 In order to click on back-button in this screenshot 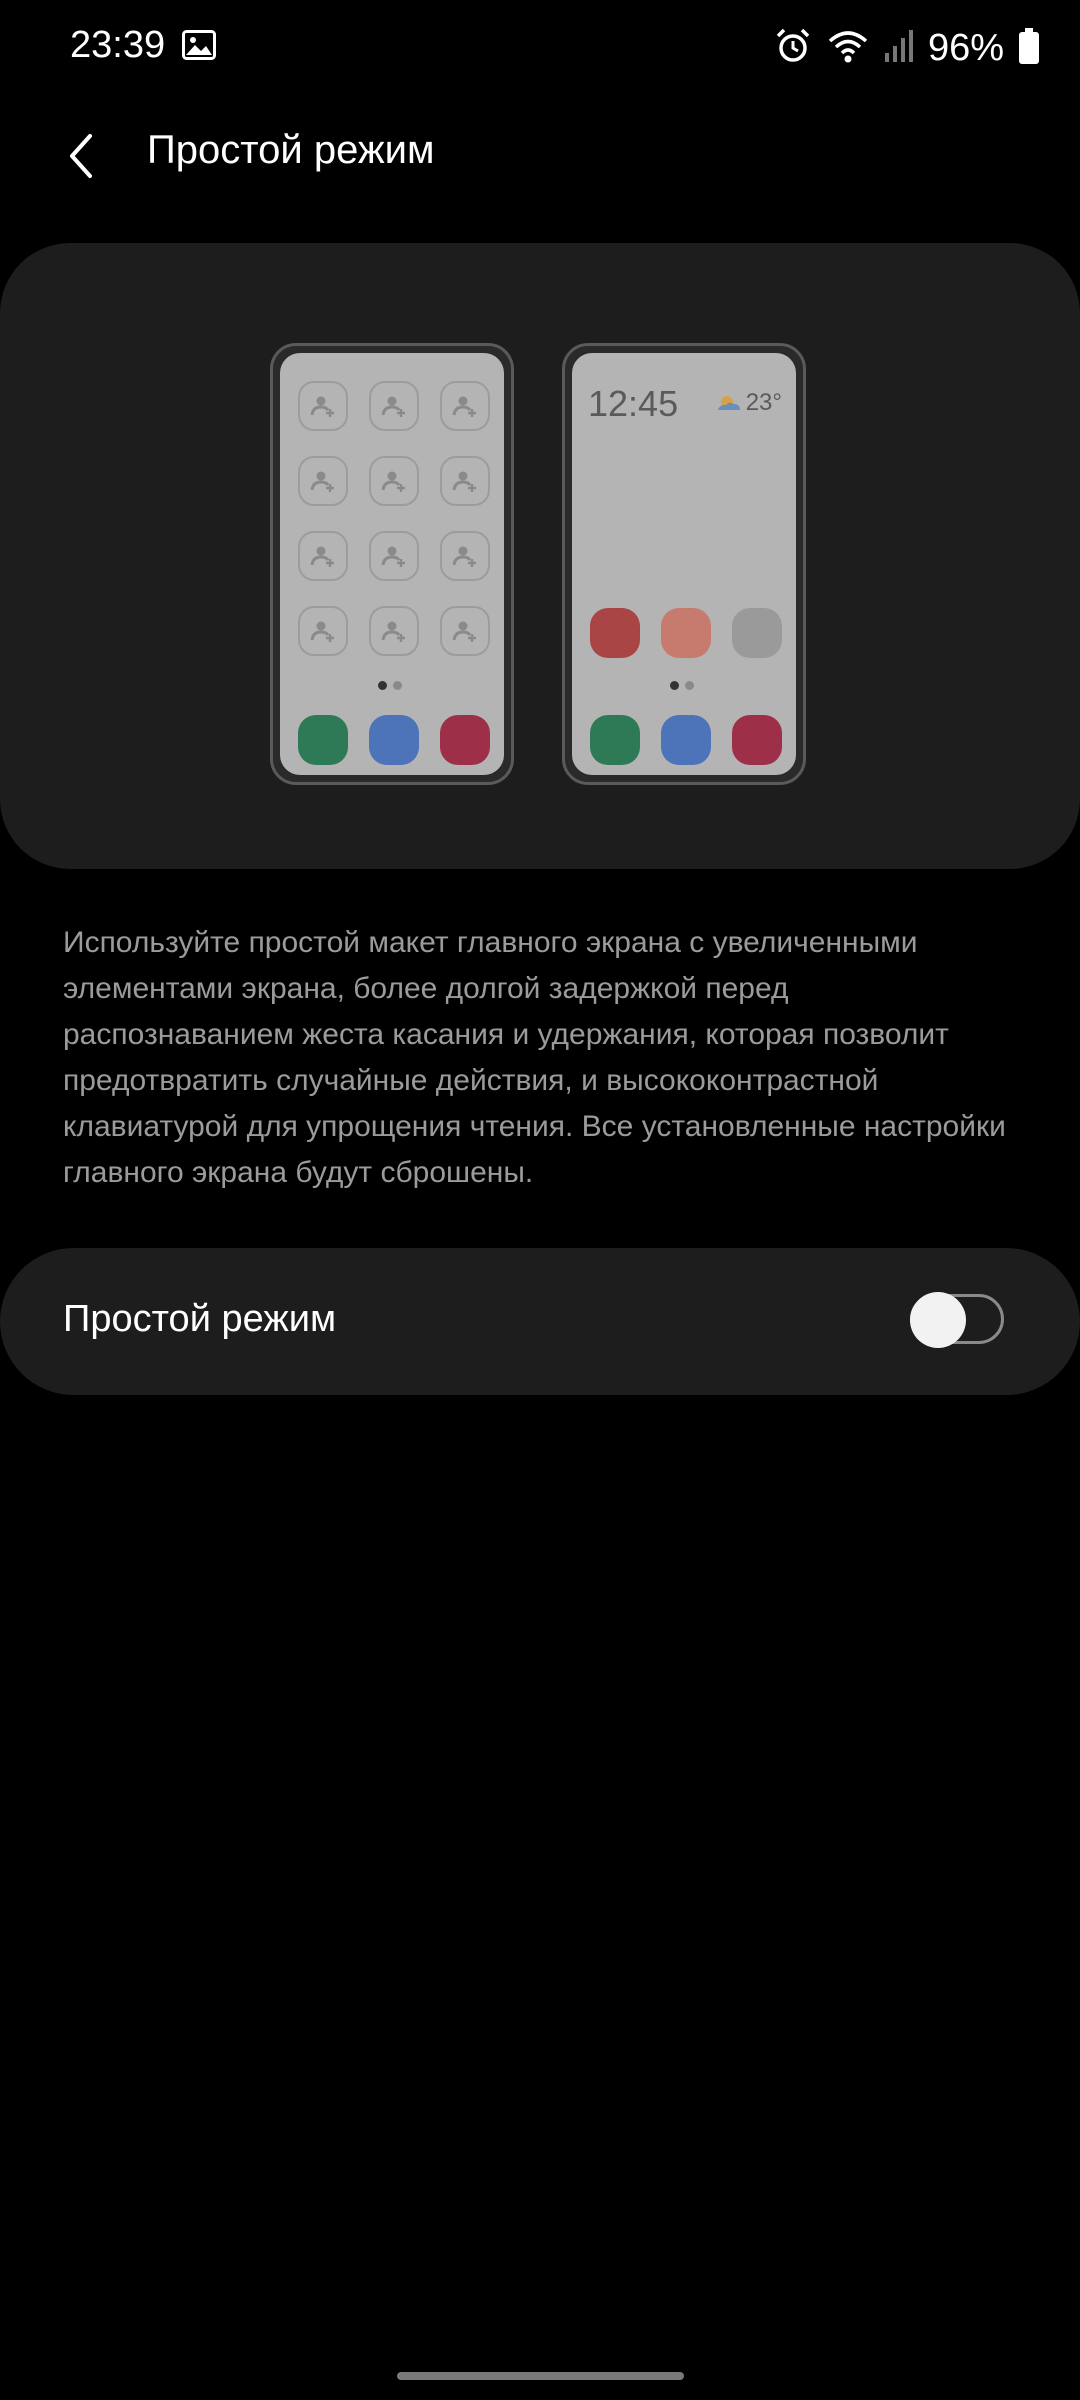, I will do `click(82, 156)`.